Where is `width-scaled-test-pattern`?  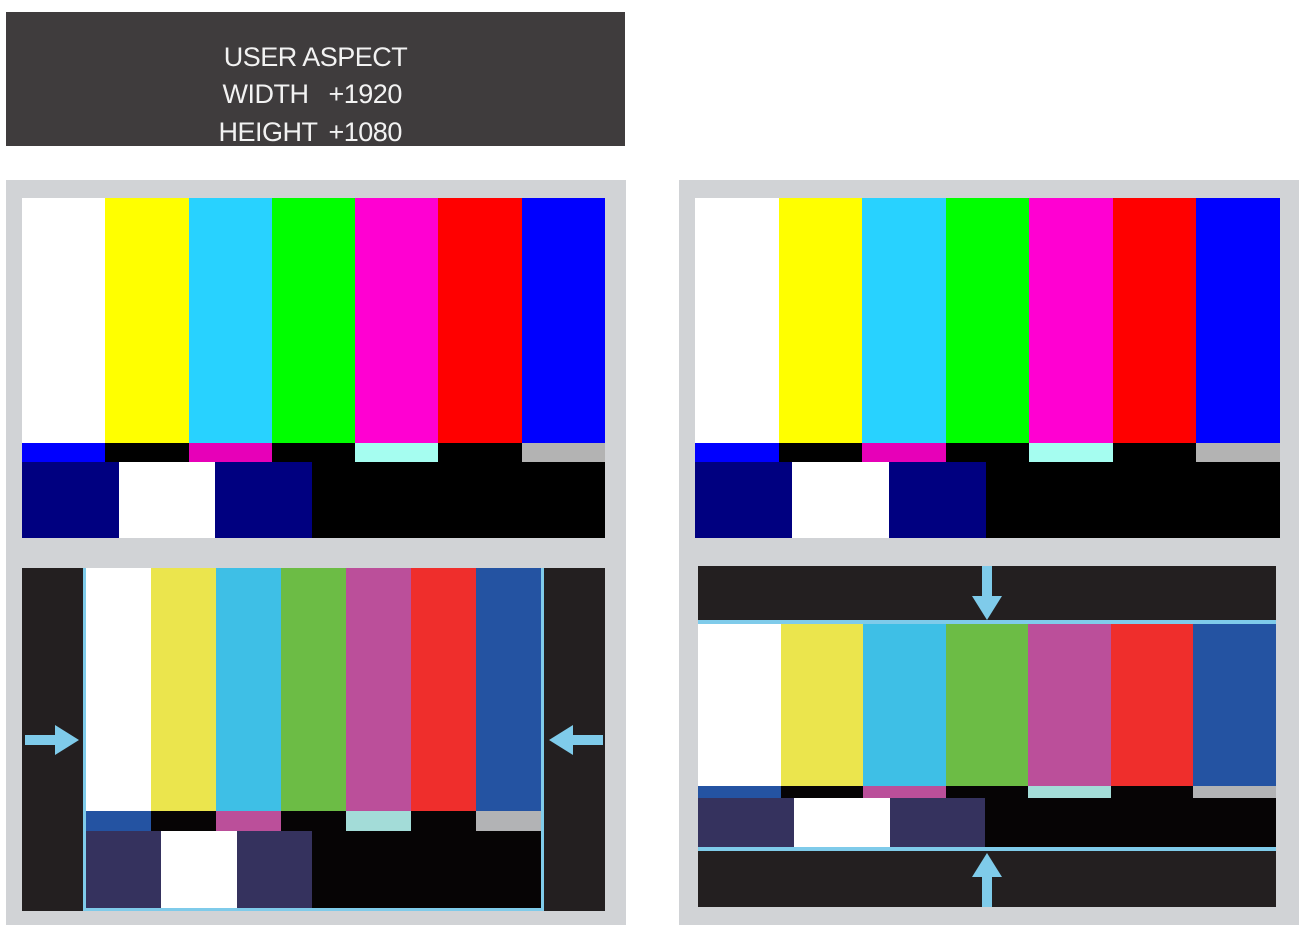
width-scaled-test-pattern is located at coordinates (314, 739).